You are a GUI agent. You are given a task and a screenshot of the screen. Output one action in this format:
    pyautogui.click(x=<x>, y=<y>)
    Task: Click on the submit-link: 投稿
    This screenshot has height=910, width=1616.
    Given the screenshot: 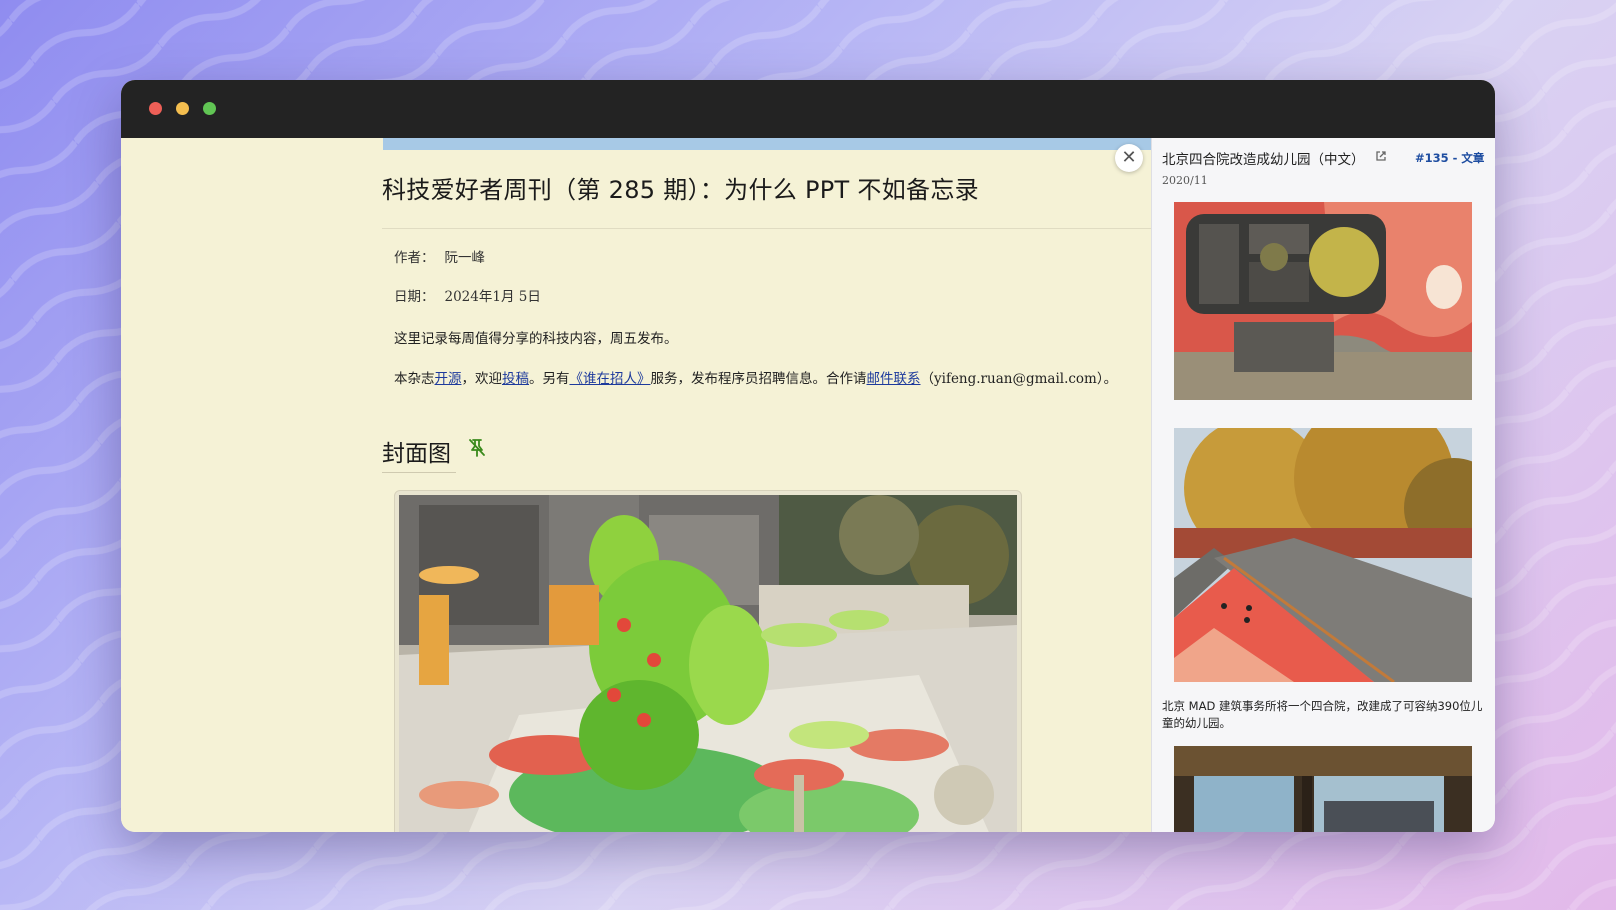 What is the action you would take?
    pyautogui.click(x=515, y=379)
    